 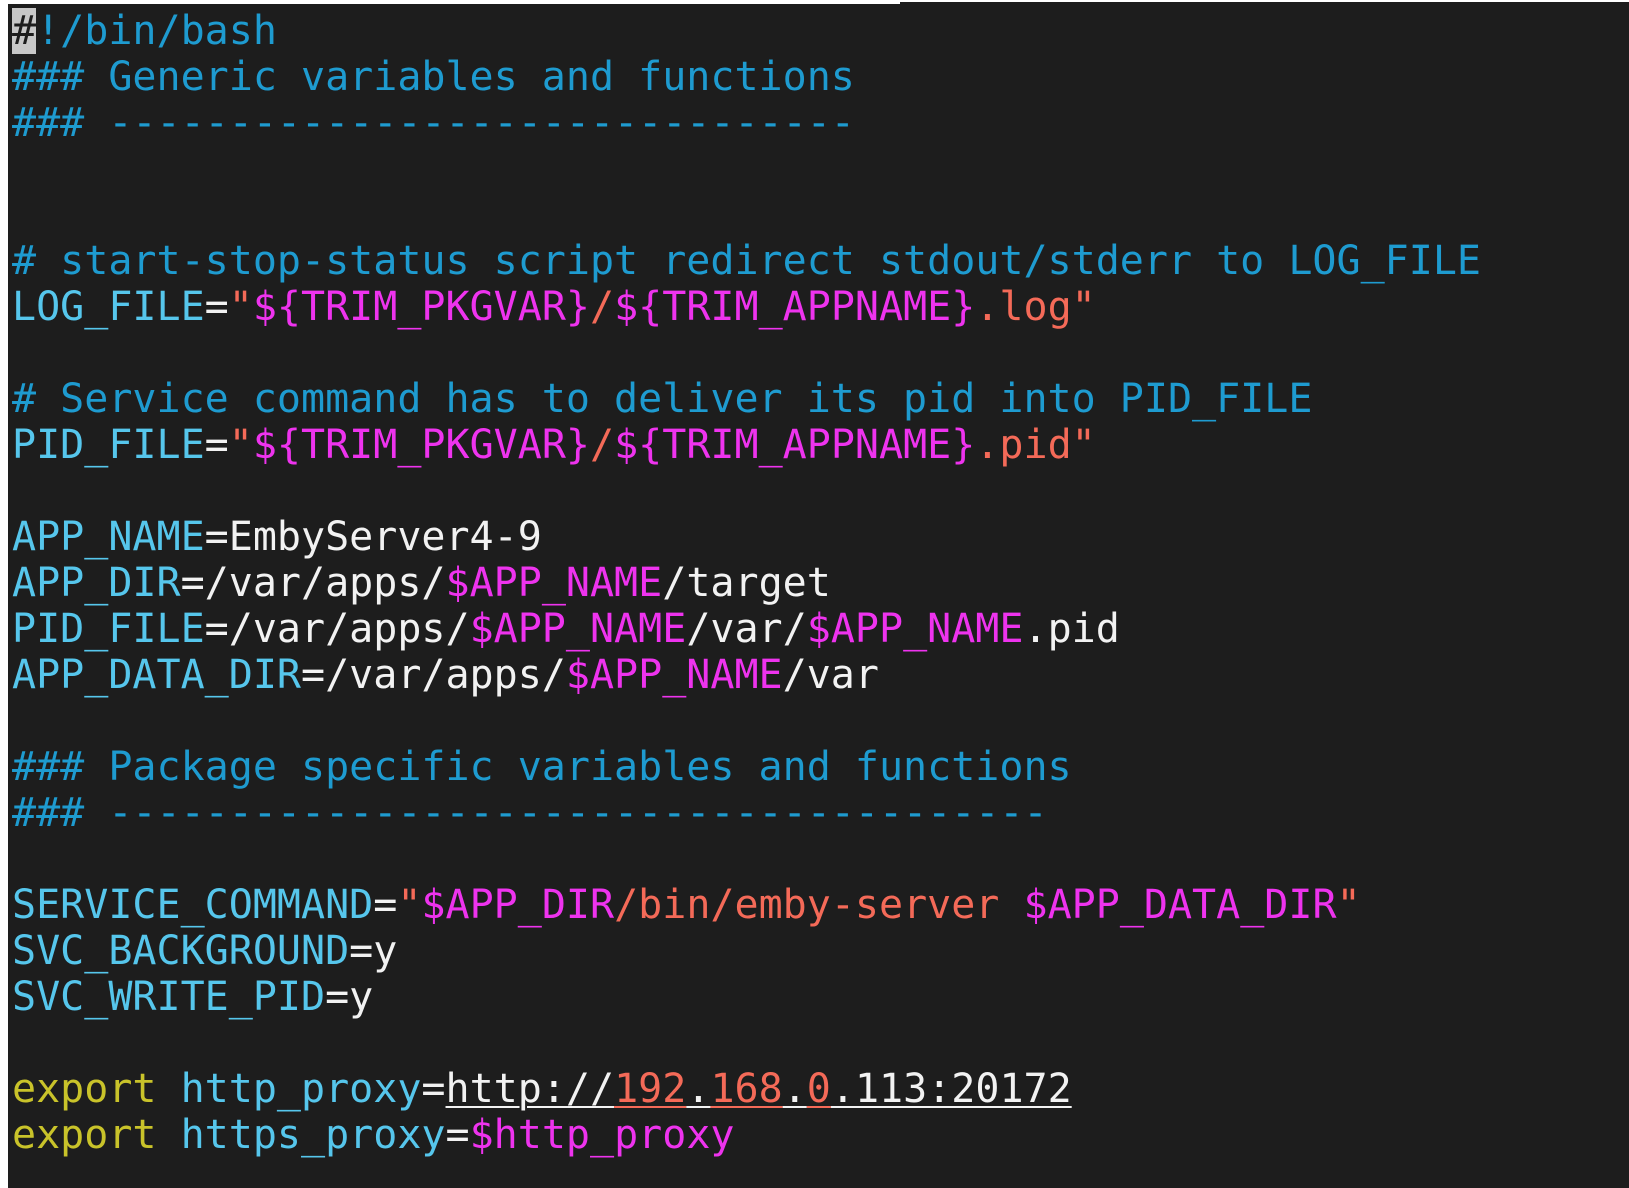 What do you see at coordinates (108, 307) in the screenshot?
I see `code-token-variable: LOG_FILE` at bounding box center [108, 307].